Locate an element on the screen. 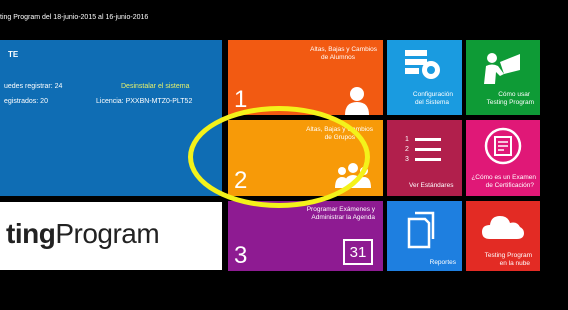 The image size is (568, 310). tile-label-2: del Sistema is located at coordinates (432, 102).